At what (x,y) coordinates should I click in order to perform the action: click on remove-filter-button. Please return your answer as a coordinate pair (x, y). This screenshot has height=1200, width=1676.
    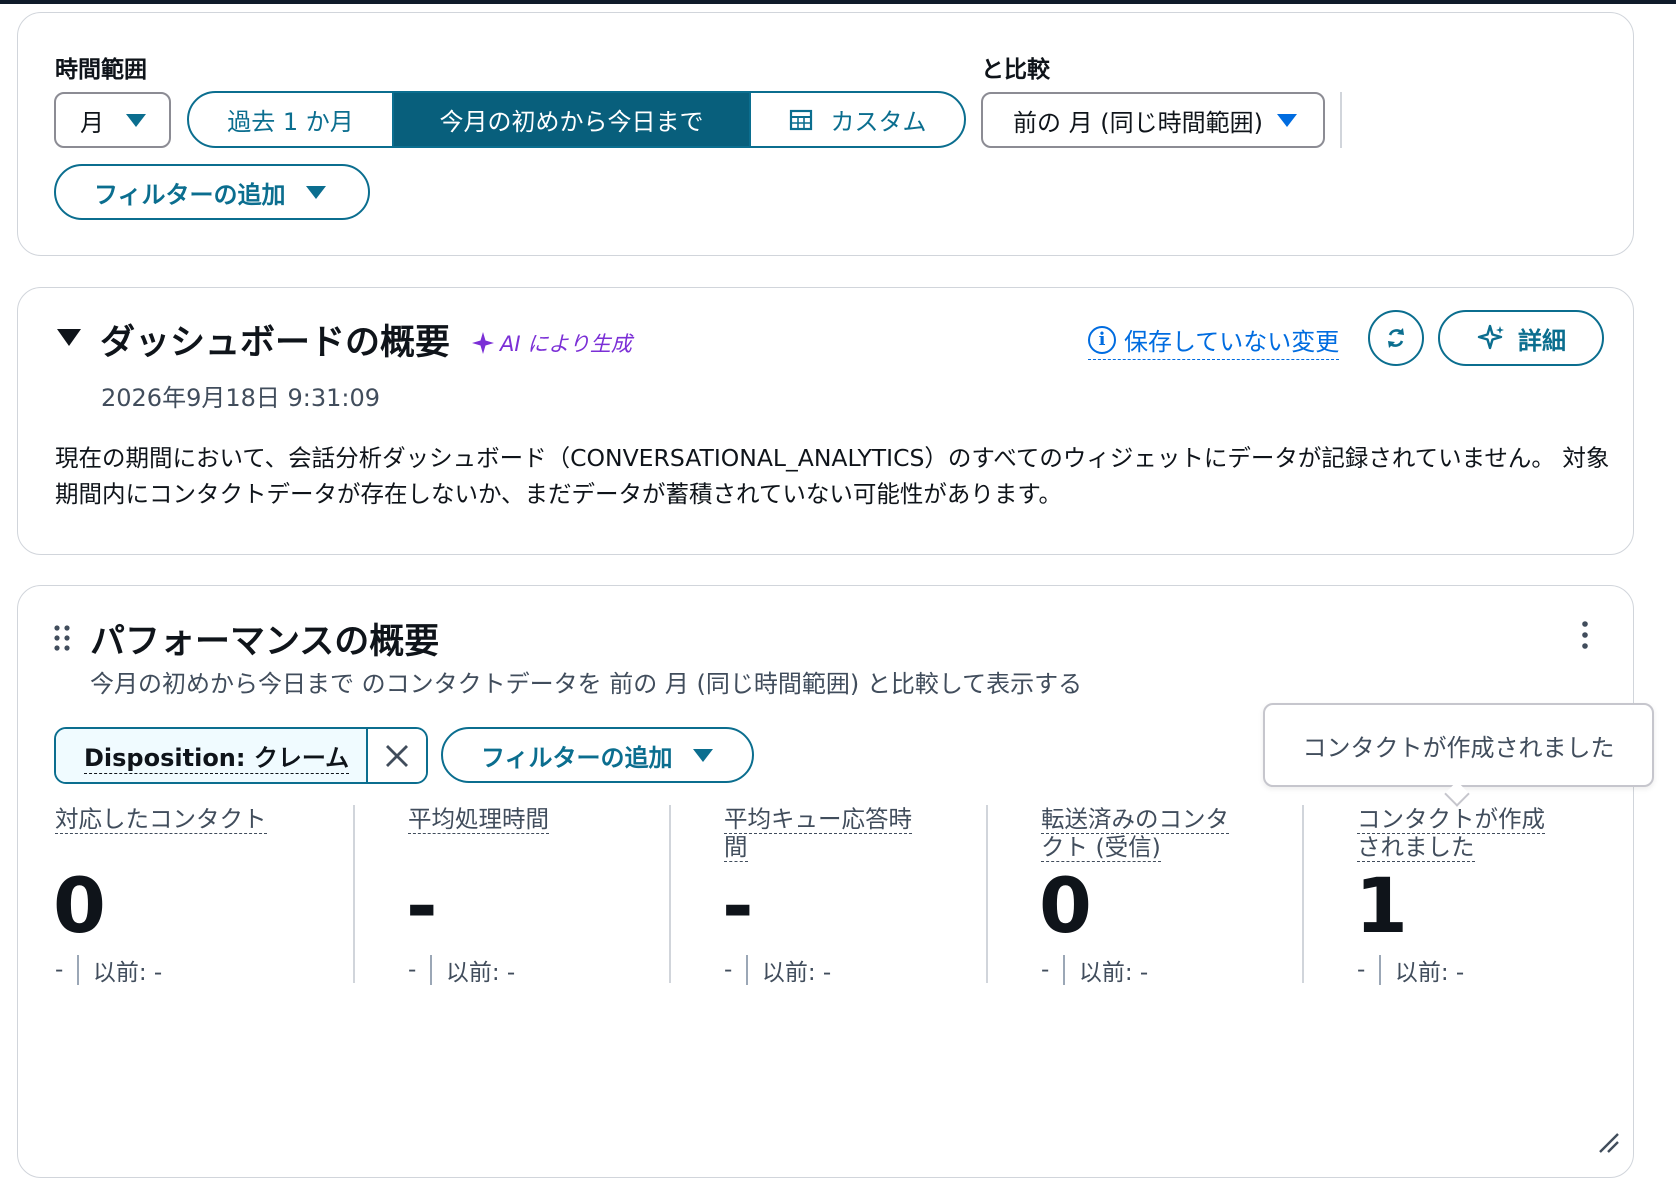
    Looking at the image, I should click on (396, 755).